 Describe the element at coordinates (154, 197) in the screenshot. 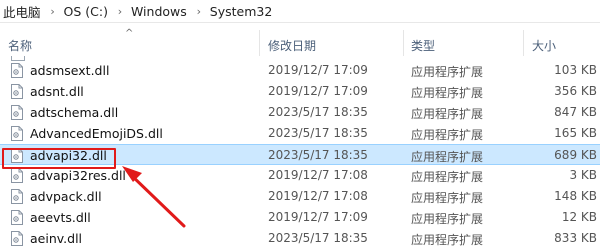

I see `red-arrow-icon` at that location.